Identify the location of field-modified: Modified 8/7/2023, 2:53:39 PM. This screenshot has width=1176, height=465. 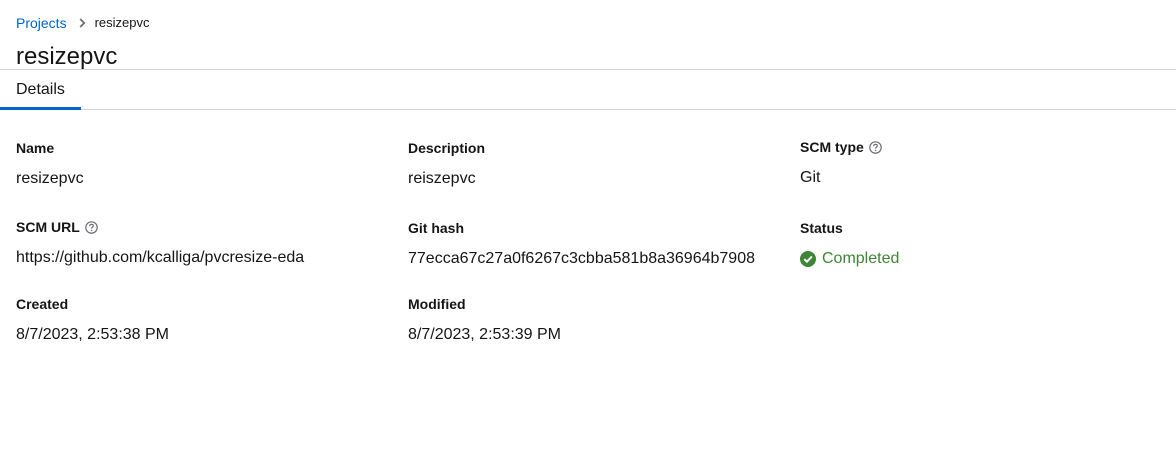
(484, 320).